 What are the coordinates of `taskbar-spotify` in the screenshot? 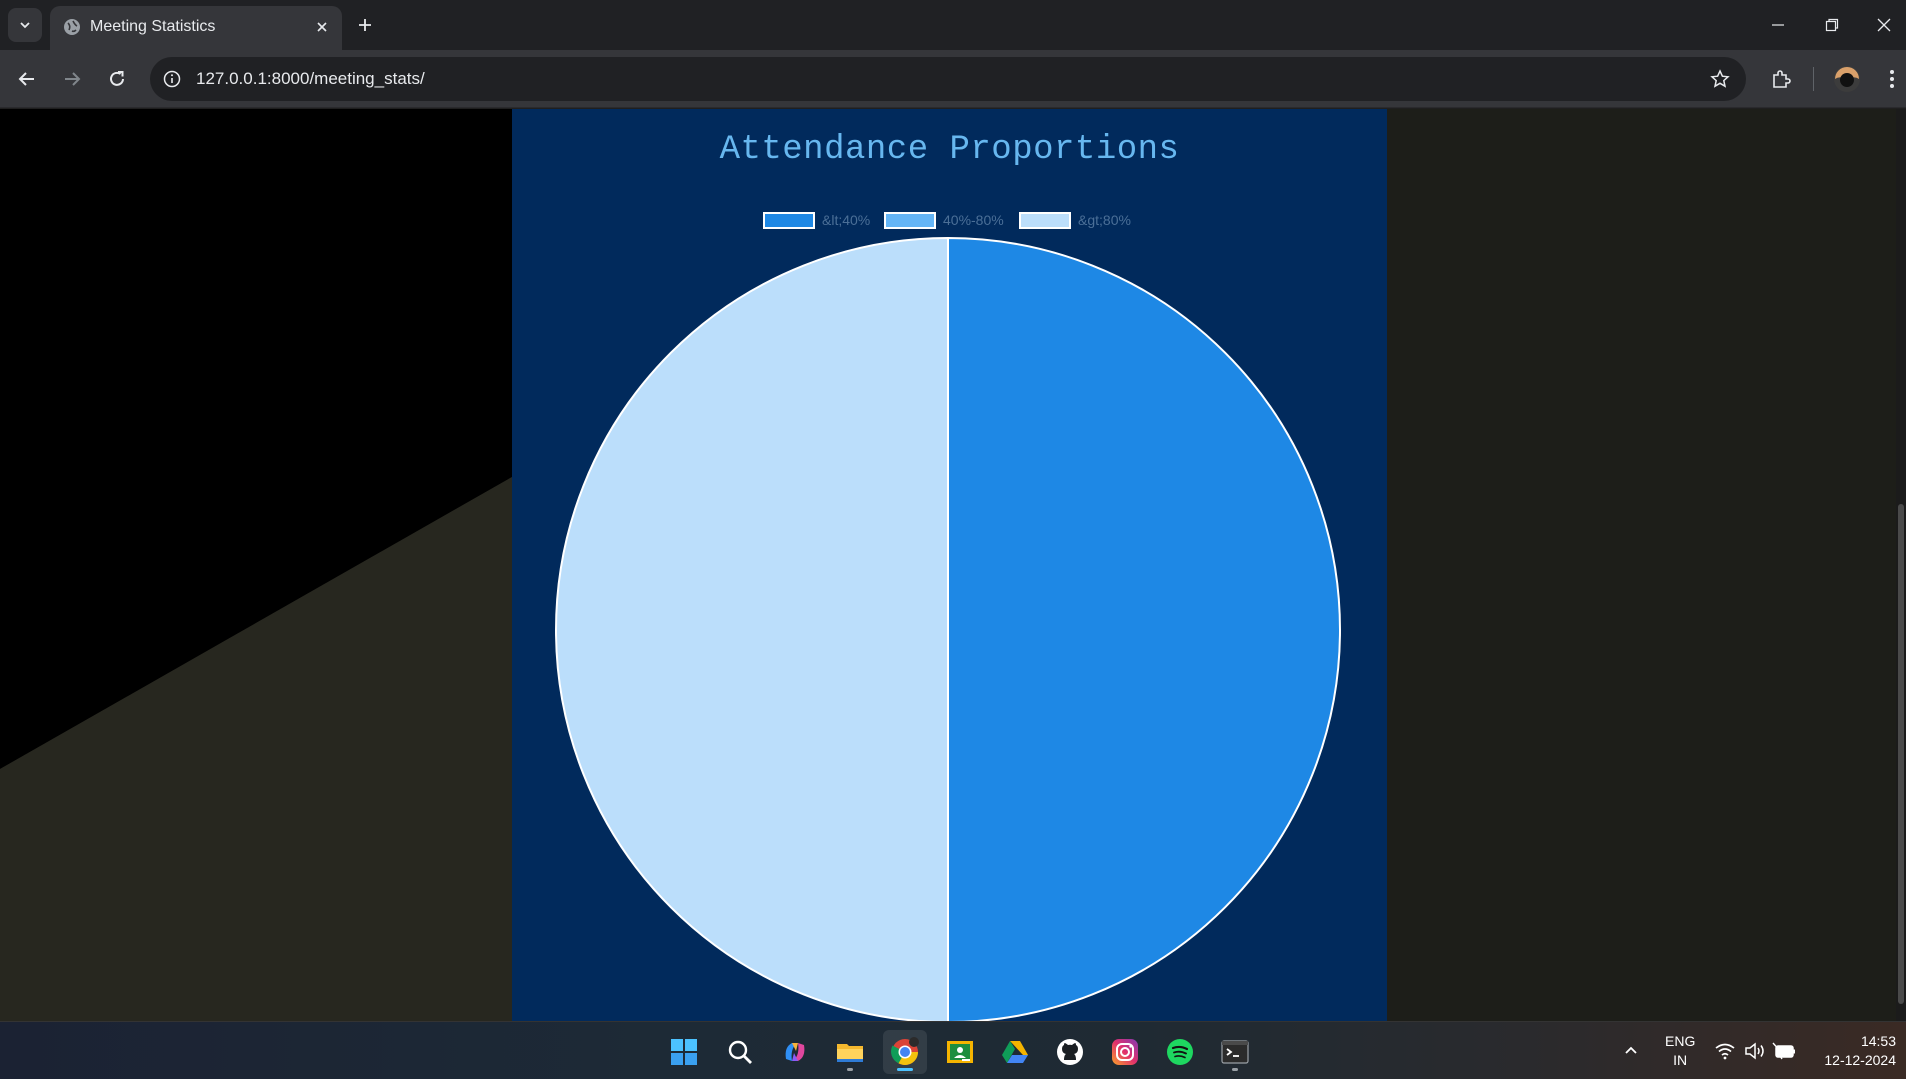 It's located at (1180, 1052).